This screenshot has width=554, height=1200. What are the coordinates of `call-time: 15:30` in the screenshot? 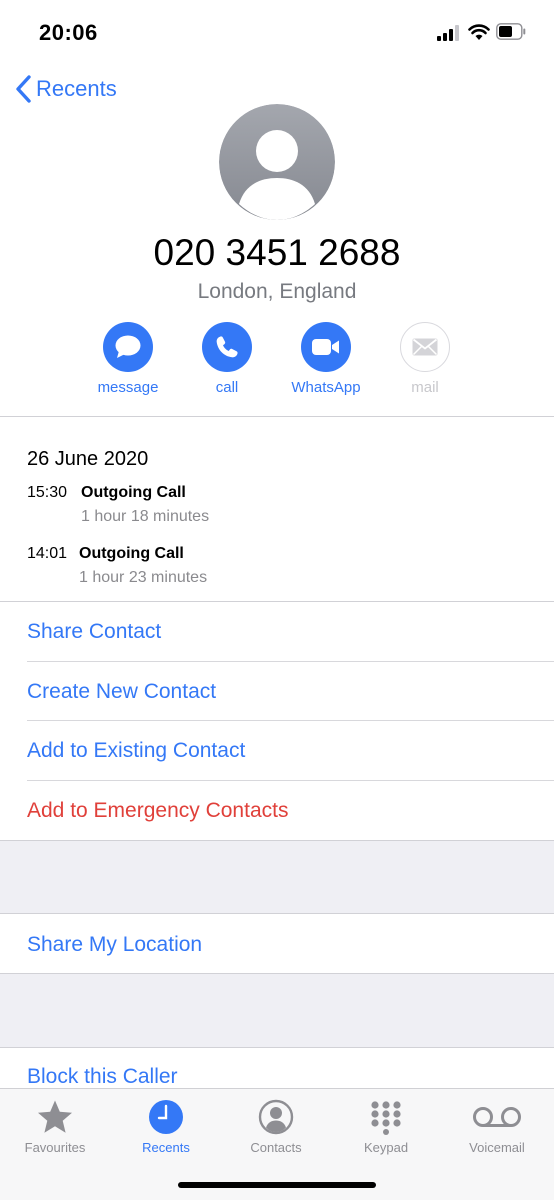 It's located at (47, 492).